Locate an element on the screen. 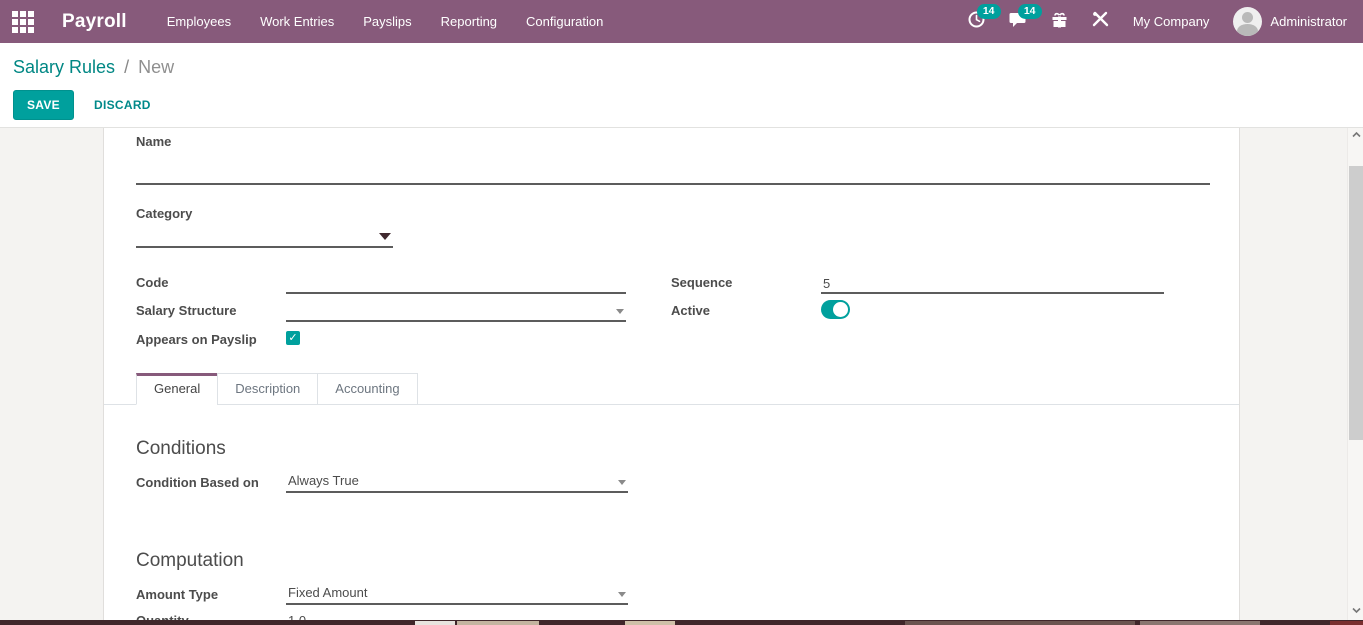  gift-button is located at coordinates (1059, 22).